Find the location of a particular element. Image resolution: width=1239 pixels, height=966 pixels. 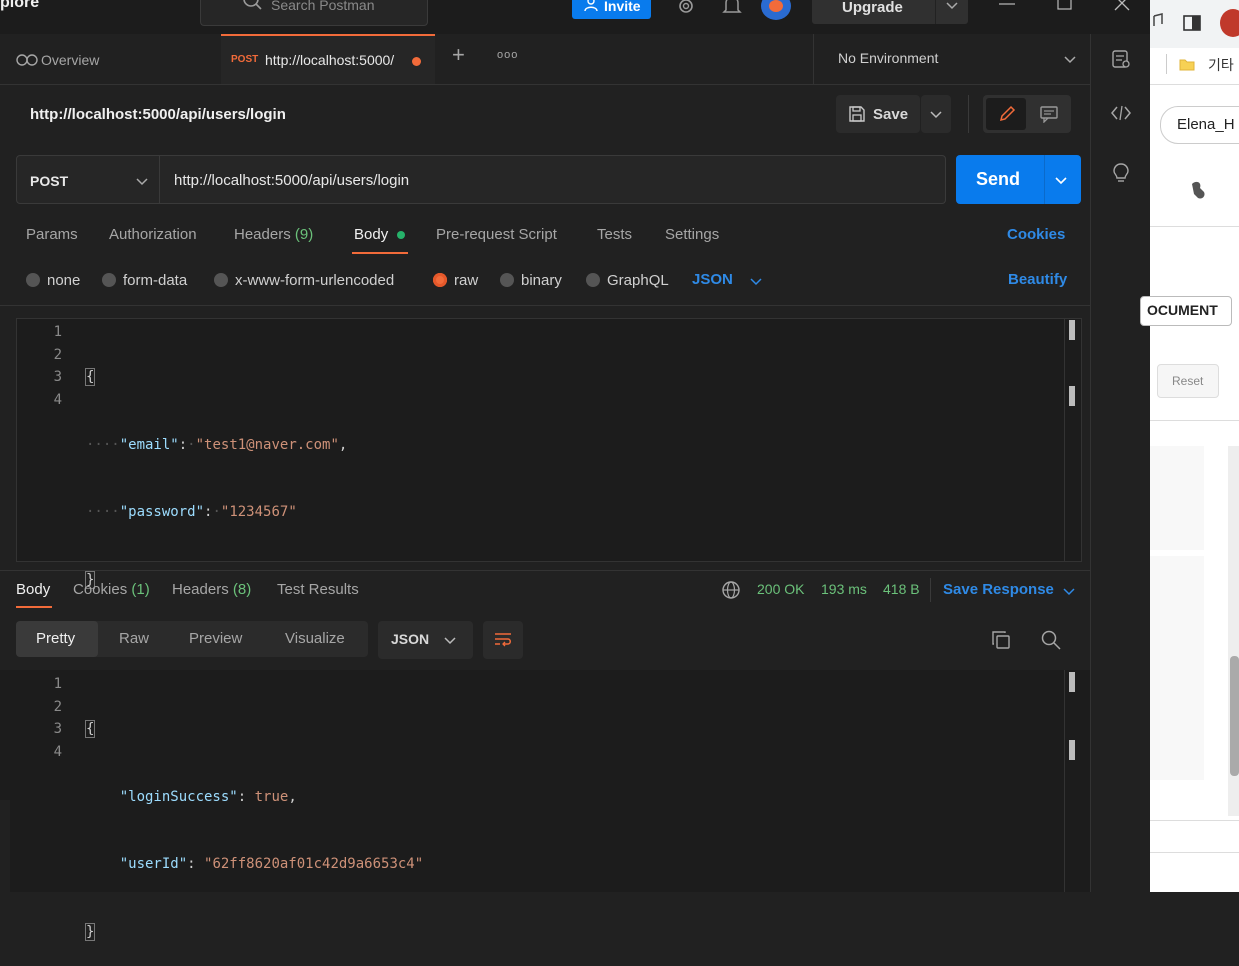

upgrade-label: Upgrade is located at coordinates (872, 8).